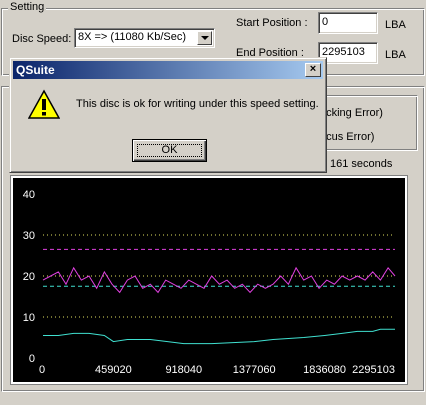  Describe the element at coordinates (42, 39) in the screenshot. I see `disc-speed-label: Disc Speed:` at that location.